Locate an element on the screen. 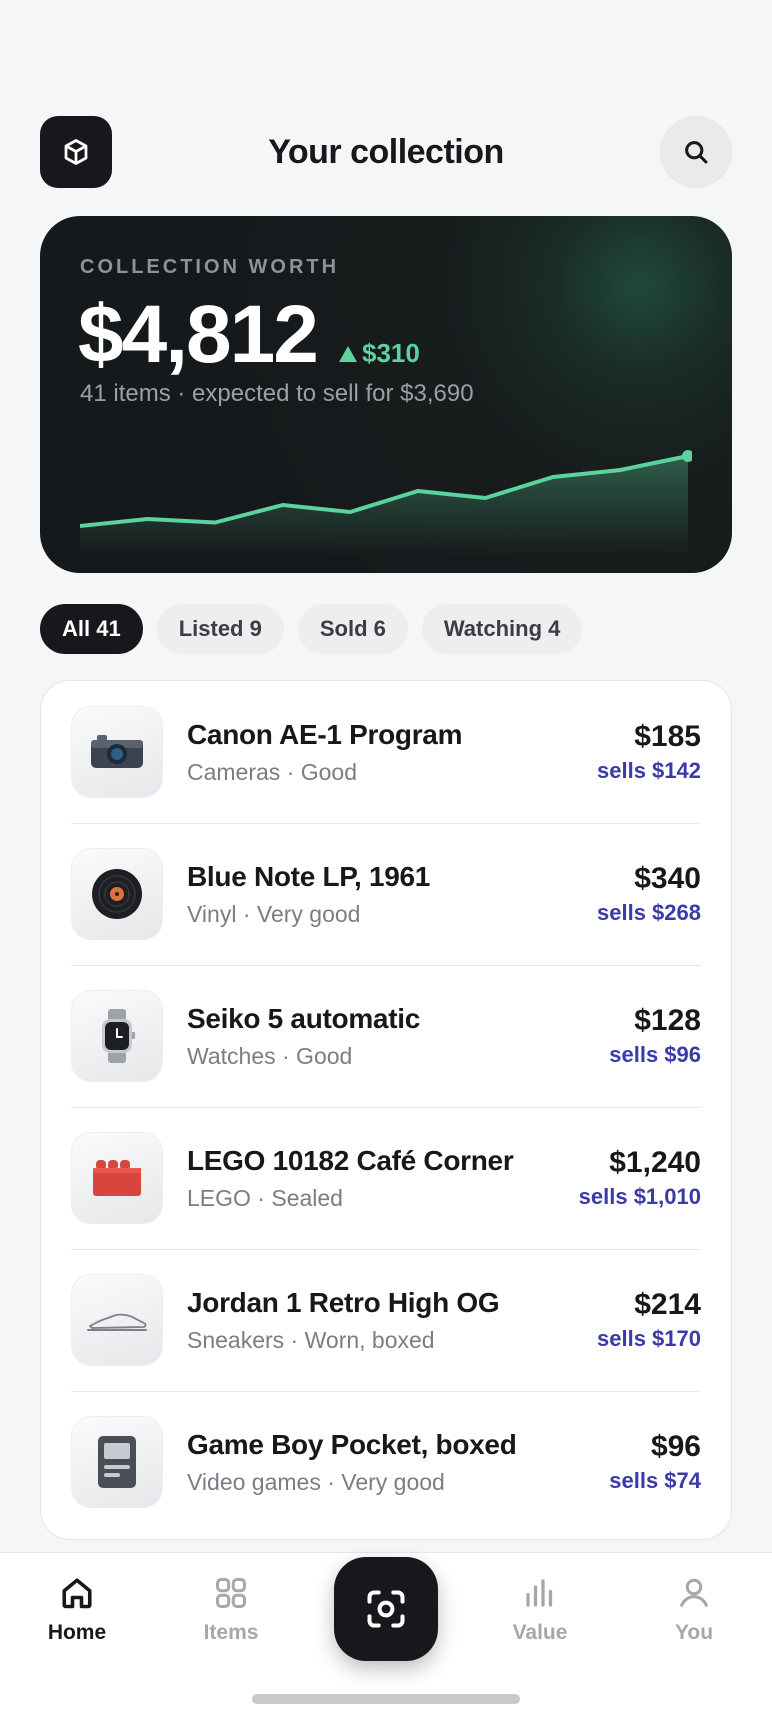 This screenshot has width=772, height=1720. item-sell-price: sells $96 is located at coordinates (655, 1054).